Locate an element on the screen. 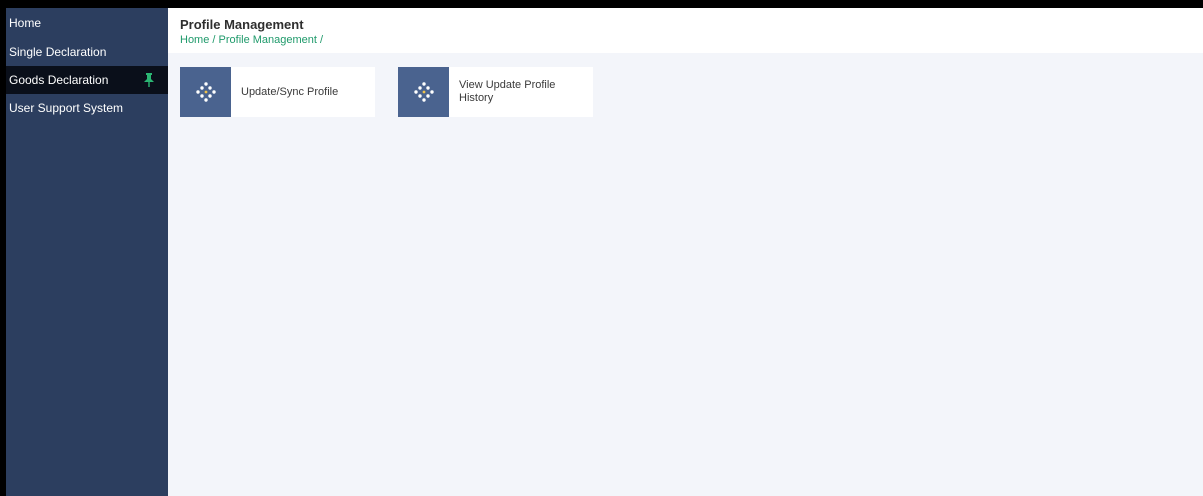  sidebar-item-label: User Support System is located at coordinates (66, 108).